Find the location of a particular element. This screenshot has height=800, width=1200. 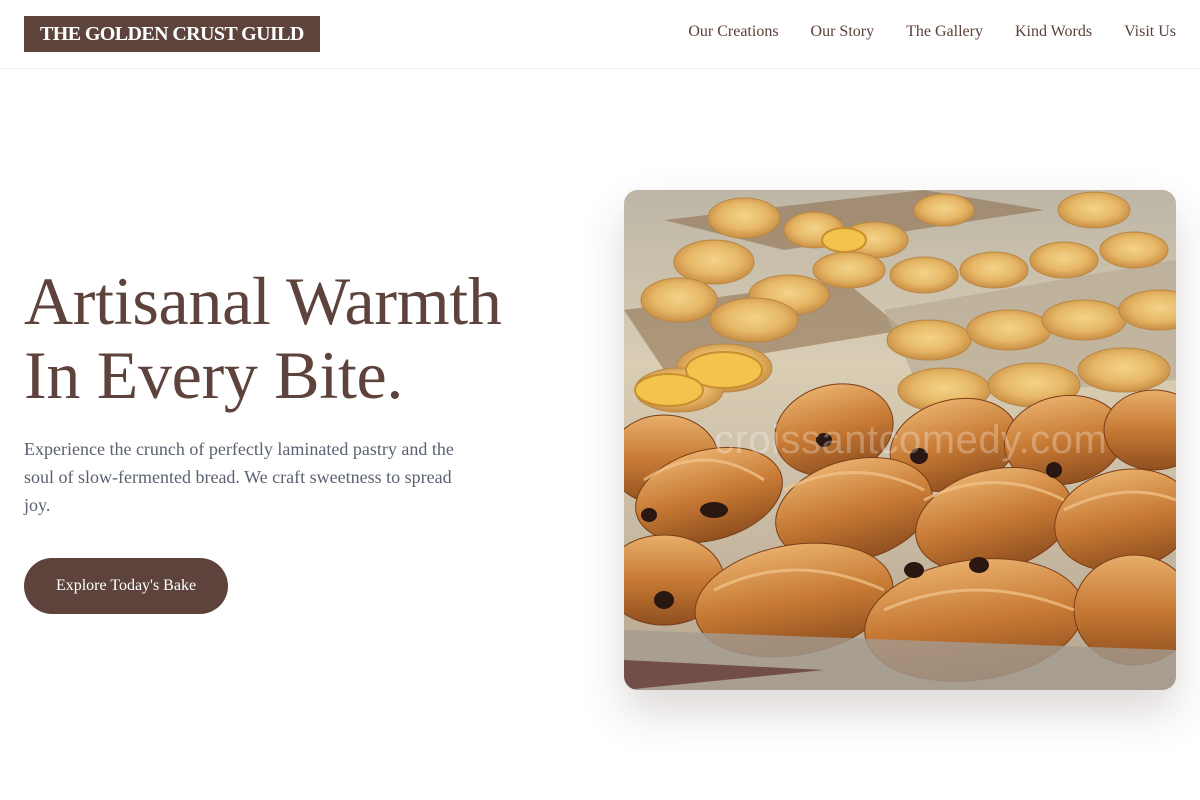

image-watermark: croissantcomedy.com is located at coordinates (911, 440).